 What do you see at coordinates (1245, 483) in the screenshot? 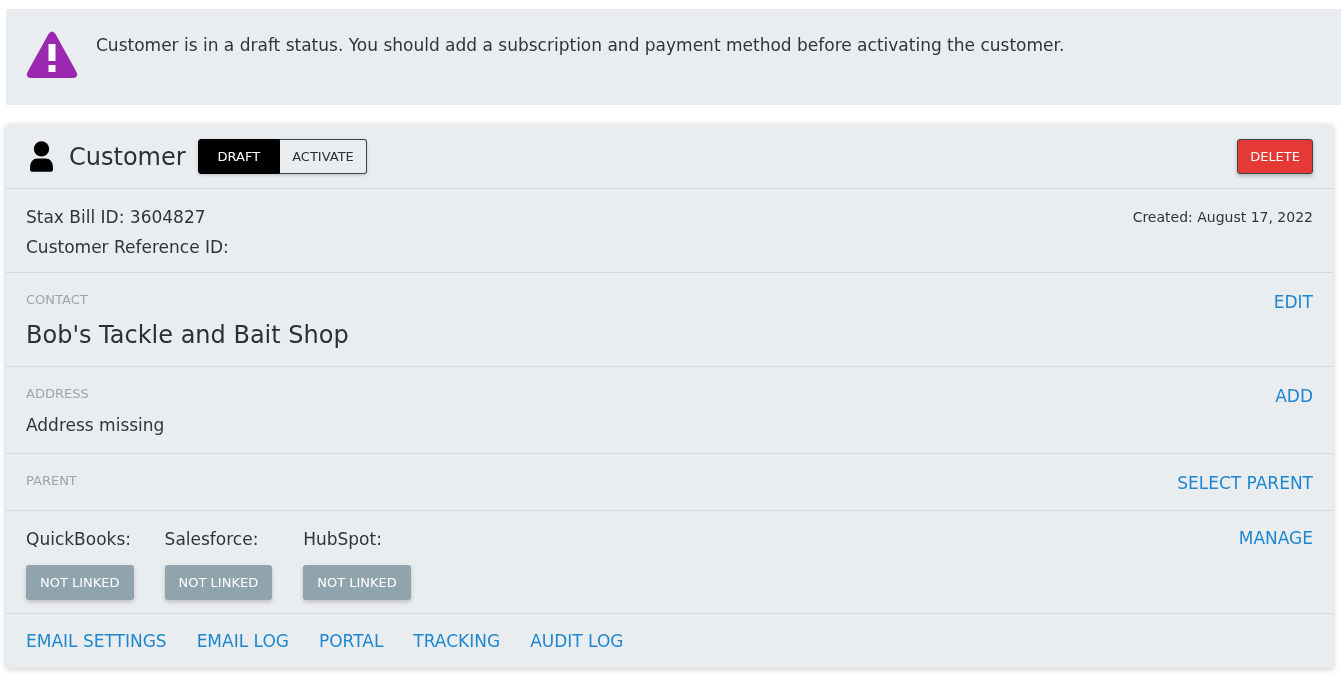
I see `section-action-link: SELECT PARENT` at bounding box center [1245, 483].